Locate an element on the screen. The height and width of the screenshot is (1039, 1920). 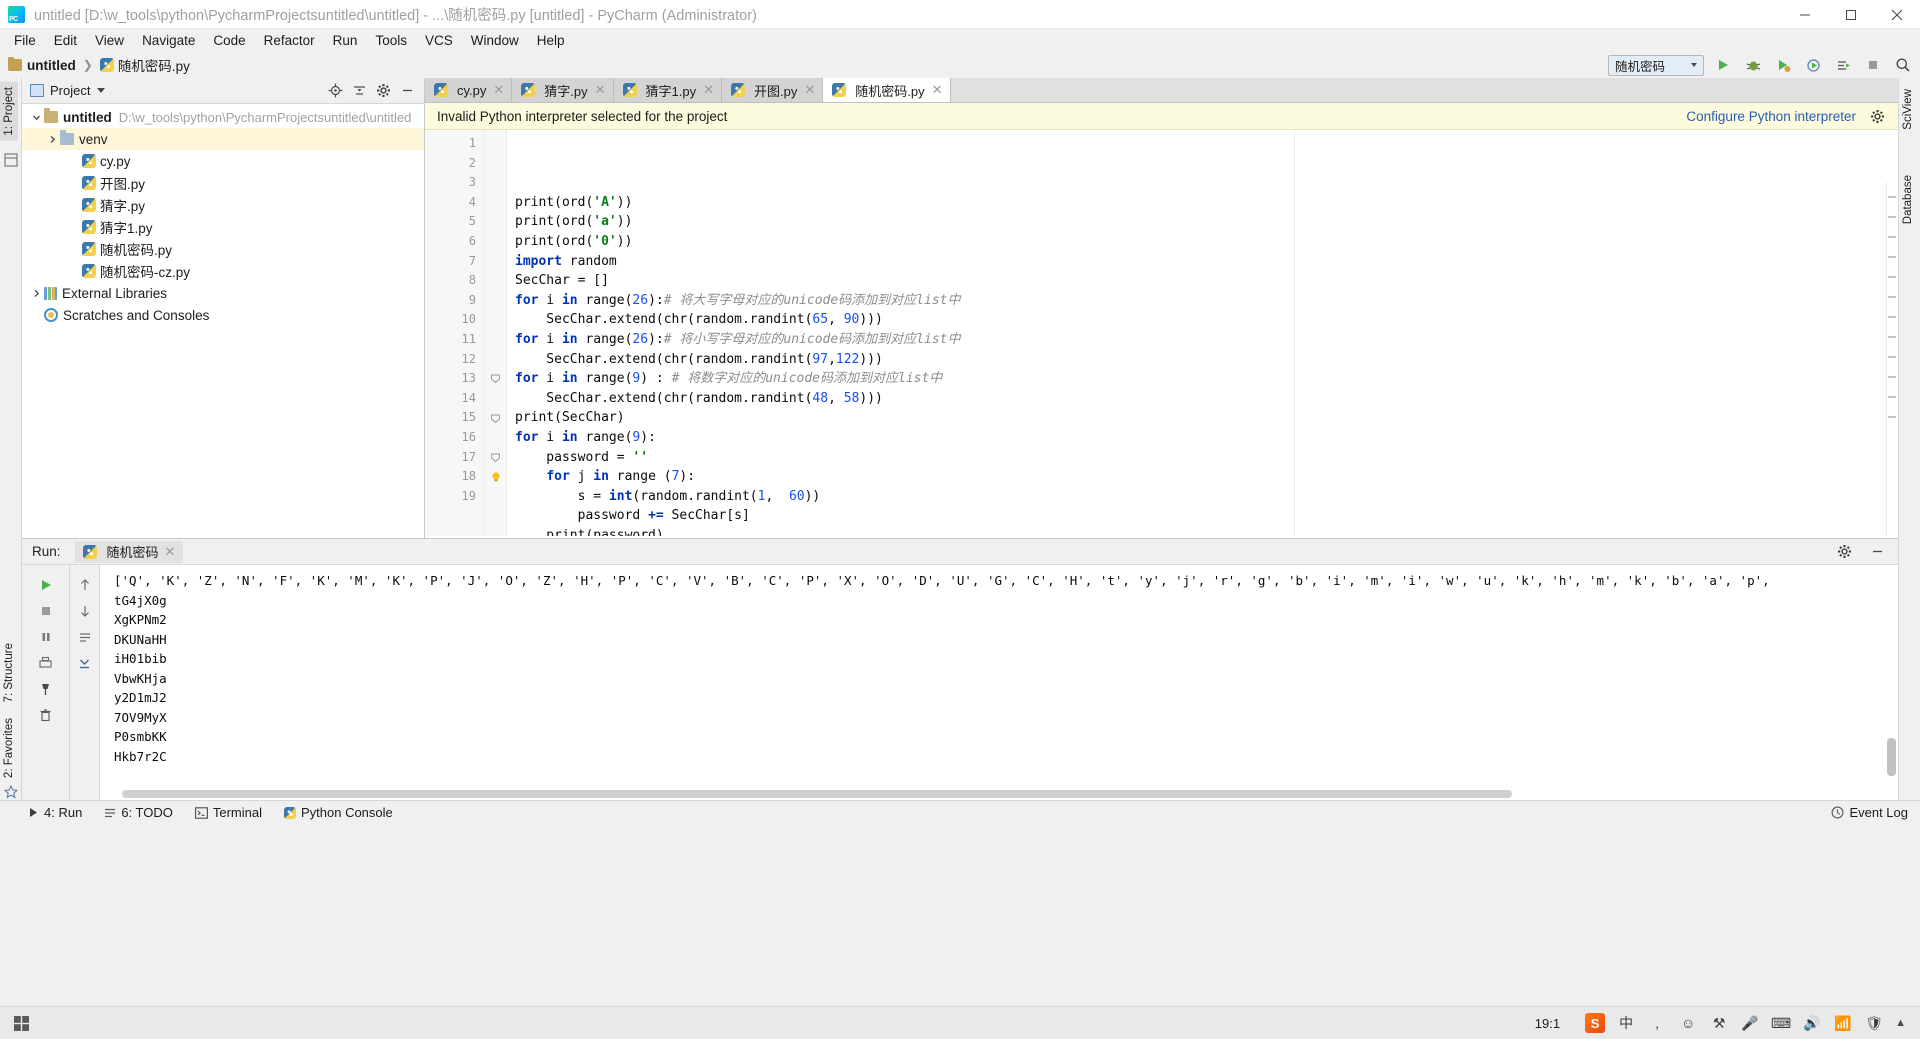
maximize-button is located at coordinates (1851, 14).